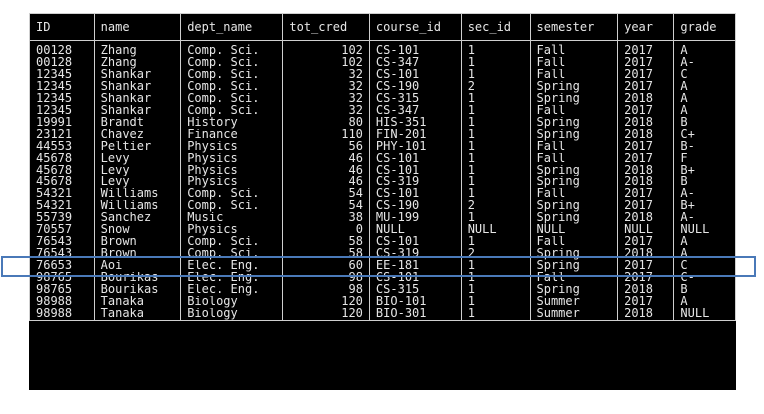 The height and width of the screenshot is (414, 764). What do you see at coordinates (326, 146) in the screenshot?
I see `cell-tot-cred: 56` at bounding box center [326, 146].